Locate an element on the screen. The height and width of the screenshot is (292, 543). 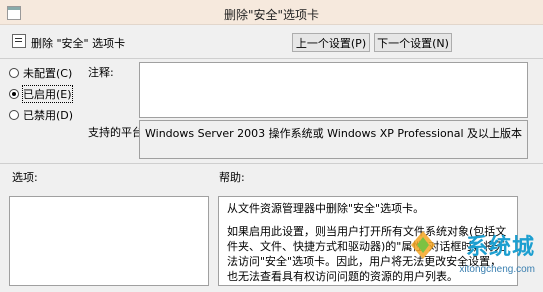
help-paragraph: 从文件资源管理器中删除"安全"选项卡。 is located at coordinates (326, 208).